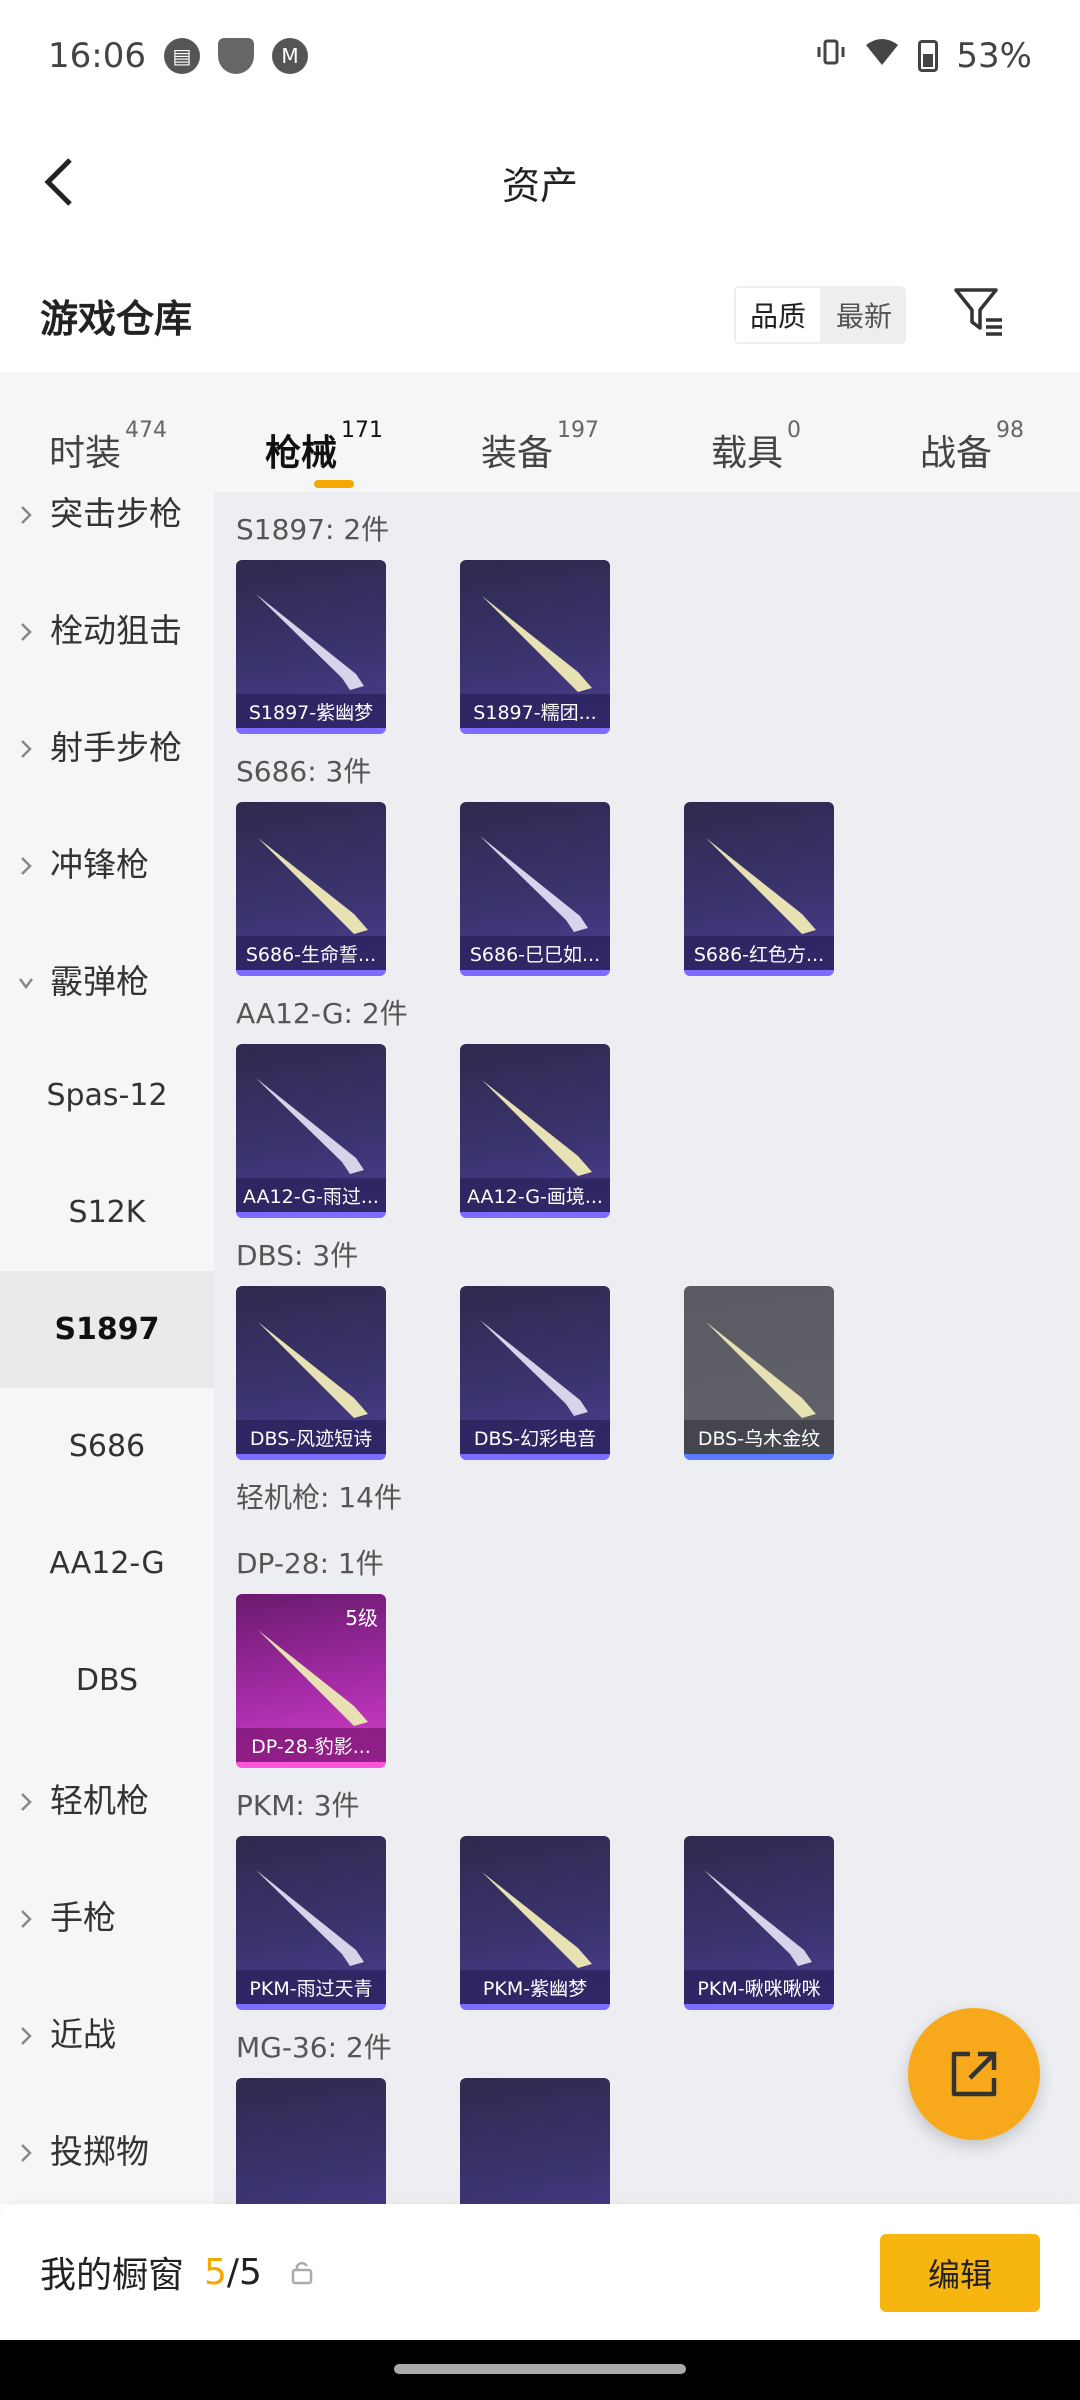 The height and width of the screenshot is (2400, 1080). I want to click on sidebar-item: 射手步枪, so click(107, 744).